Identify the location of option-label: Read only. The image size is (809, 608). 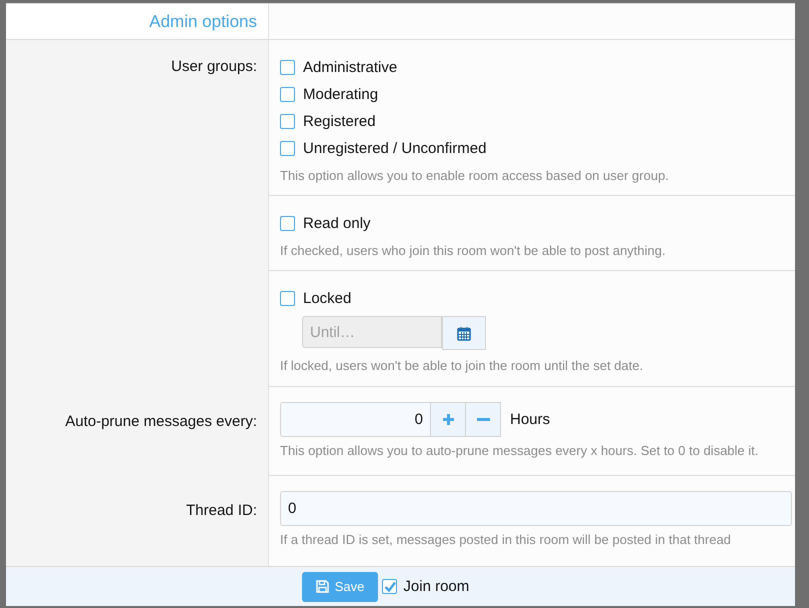
(337, 223).